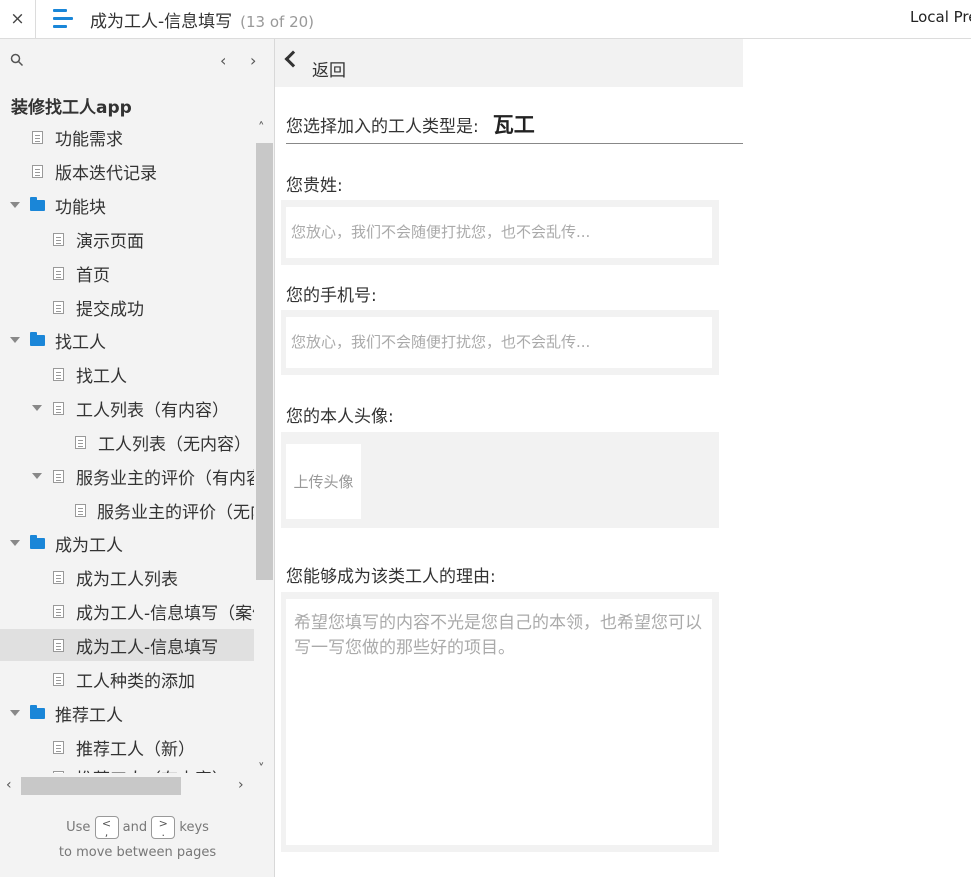 Image resolution: width=971 pixels, height=877 pixels. Describe the element at coordinates (241, 785) in the screenshot. I see `scroll-right-icon: ›` at that location.